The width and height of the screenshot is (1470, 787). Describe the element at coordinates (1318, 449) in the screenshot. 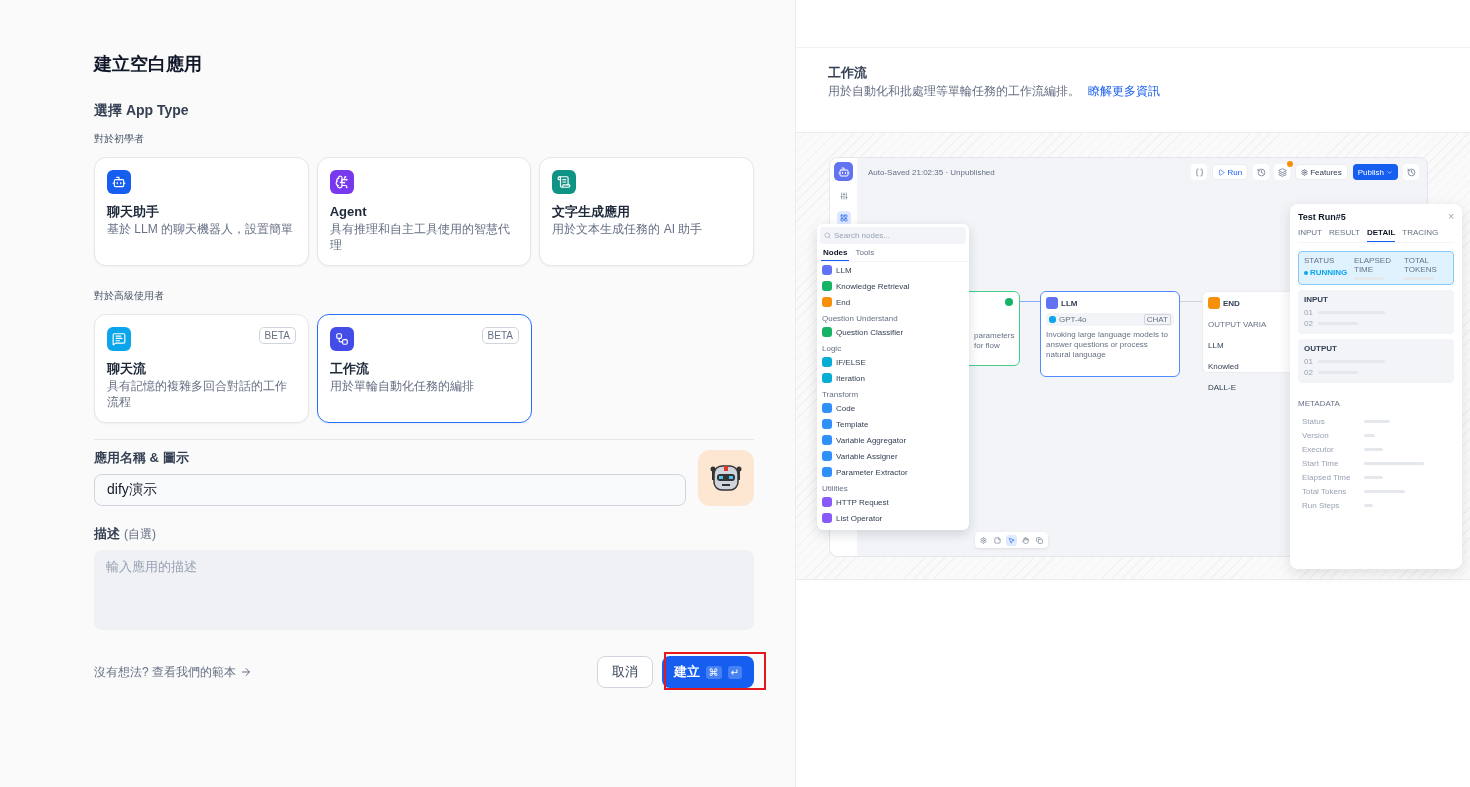

I see `metadata-label: Executor` at that location.